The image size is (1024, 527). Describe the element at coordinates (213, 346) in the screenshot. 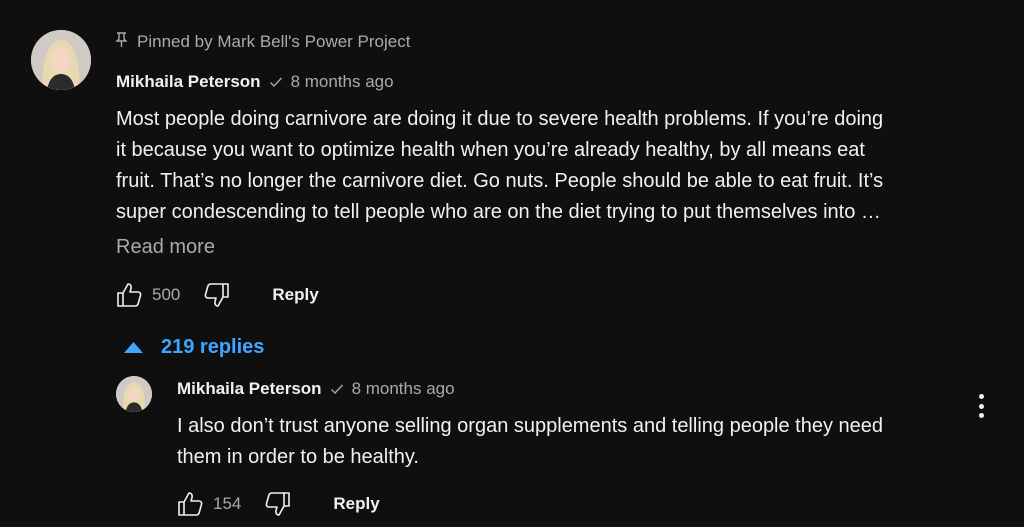

I see `replies-count: 219 replies` at that location.